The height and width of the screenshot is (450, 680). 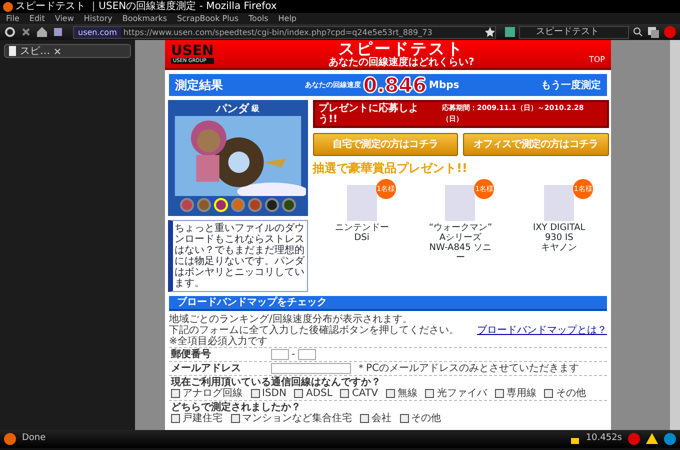 What do you see at coordinates (574, 32) in the screenshot?
I see `search-field: スピードテスト` at bounding box center [574, 32].